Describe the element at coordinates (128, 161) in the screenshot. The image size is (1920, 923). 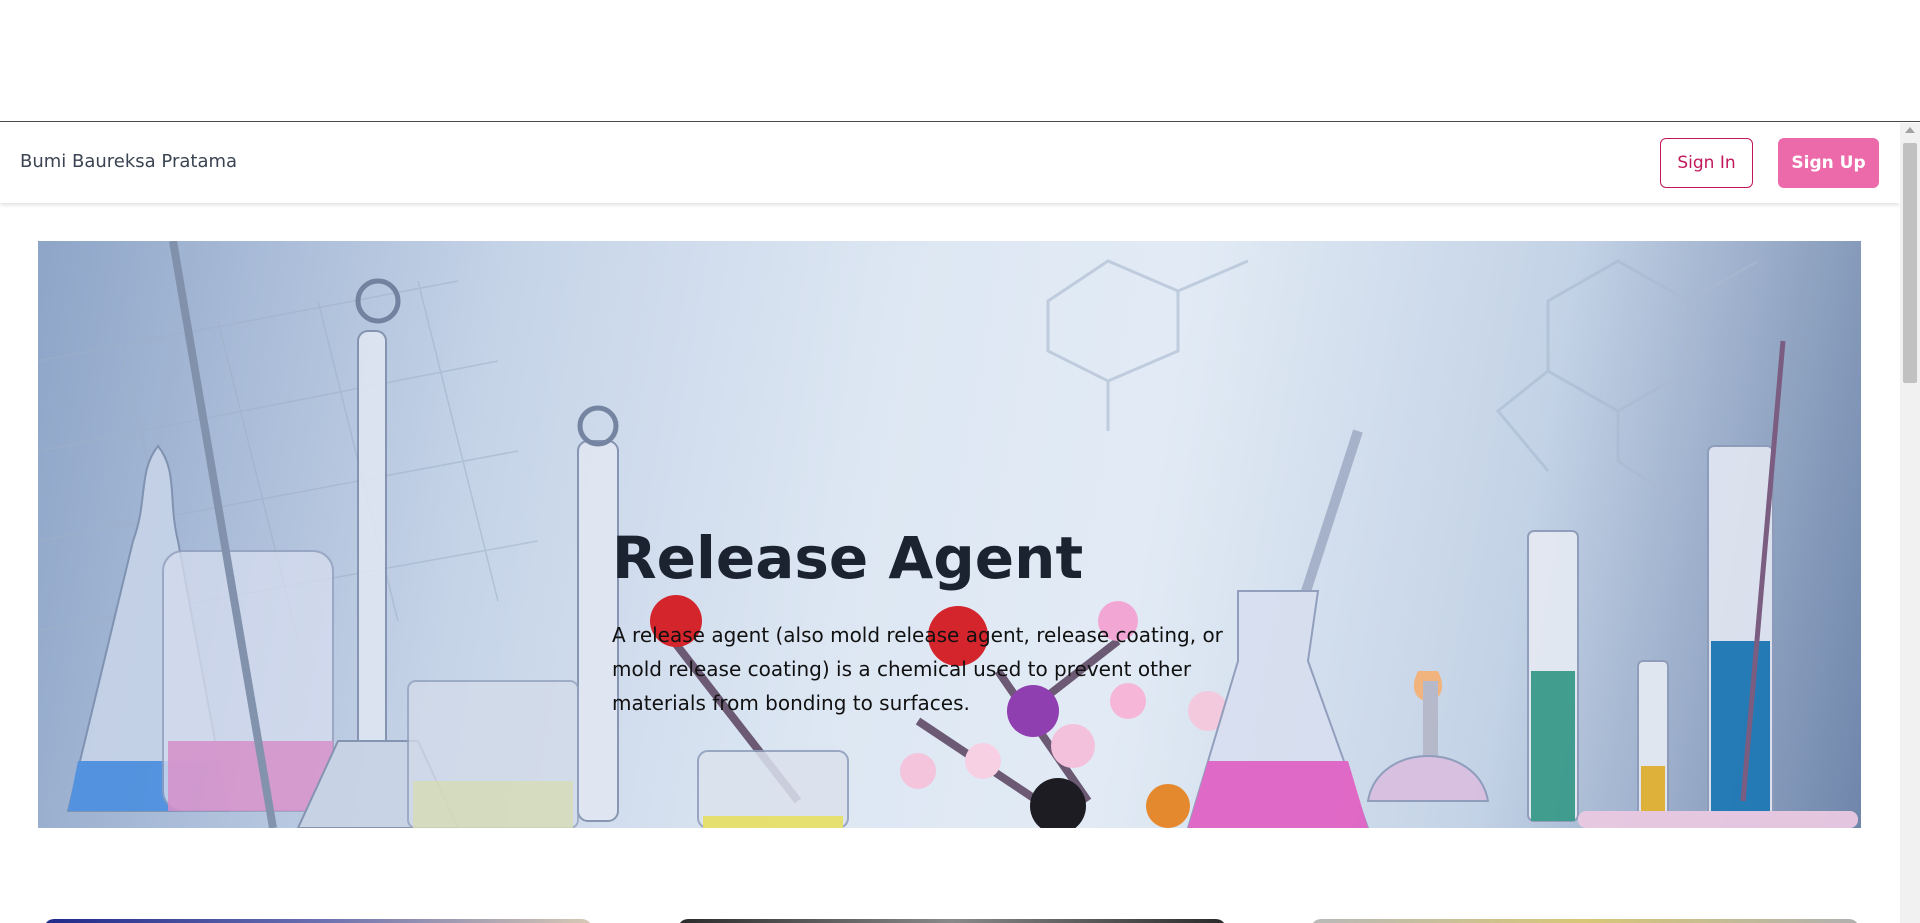
I see `brand-logo-text: Bumi Baureksa Pratama` at that location.